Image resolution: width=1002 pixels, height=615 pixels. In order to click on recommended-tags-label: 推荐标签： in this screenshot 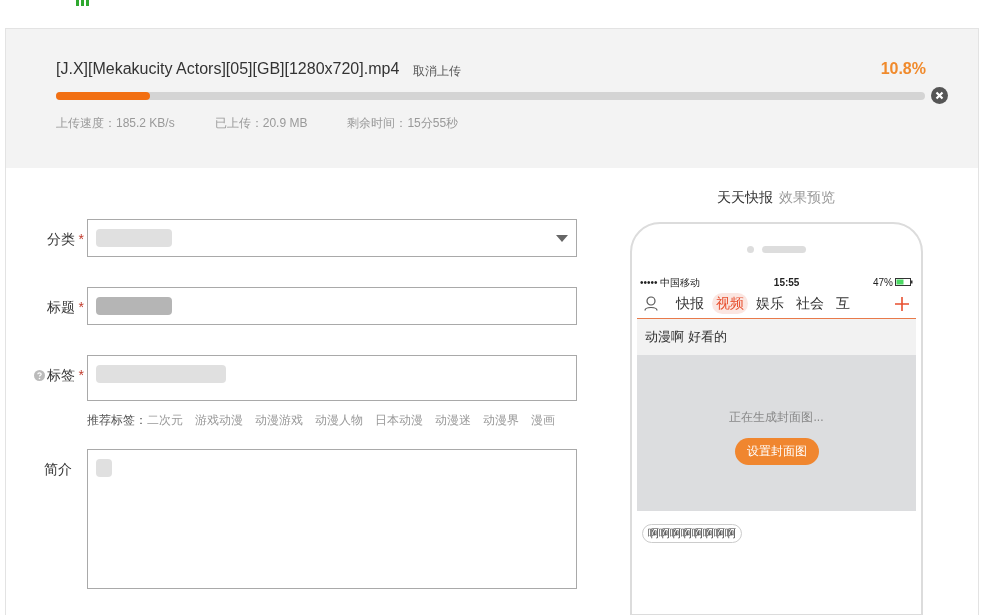, I will do `click(117, 420)`.